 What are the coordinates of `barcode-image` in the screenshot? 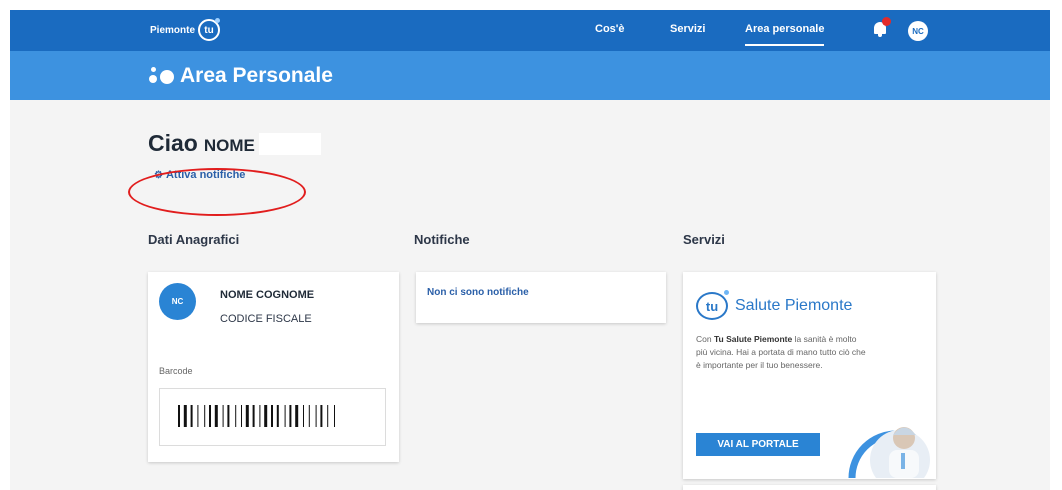 It's located at (256, 416).